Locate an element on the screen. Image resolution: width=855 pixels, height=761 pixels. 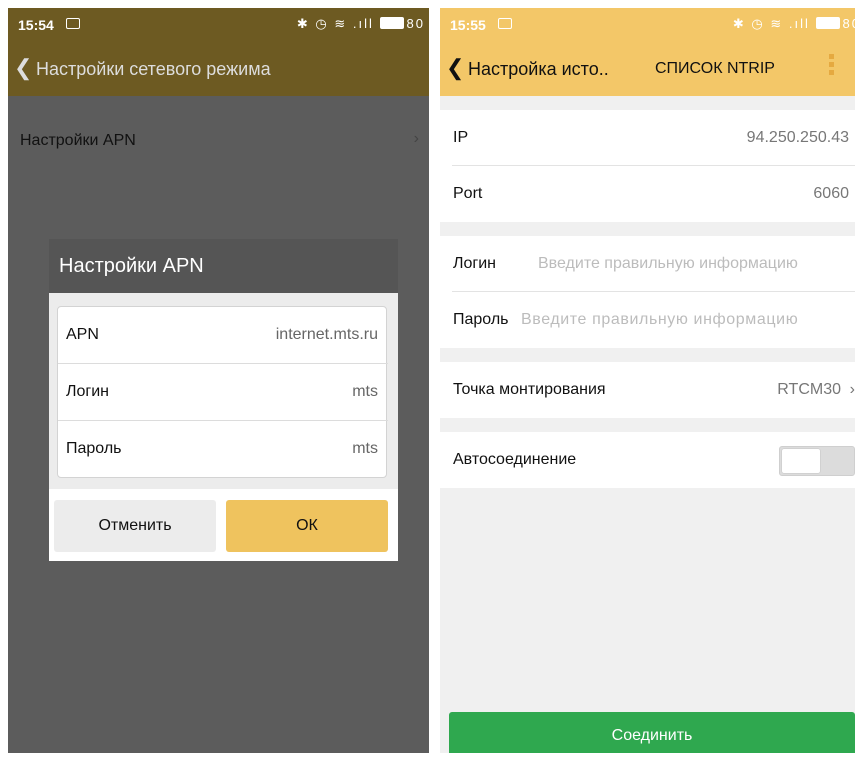
password-field: Пароль mts is located at coordinates (223, 449).